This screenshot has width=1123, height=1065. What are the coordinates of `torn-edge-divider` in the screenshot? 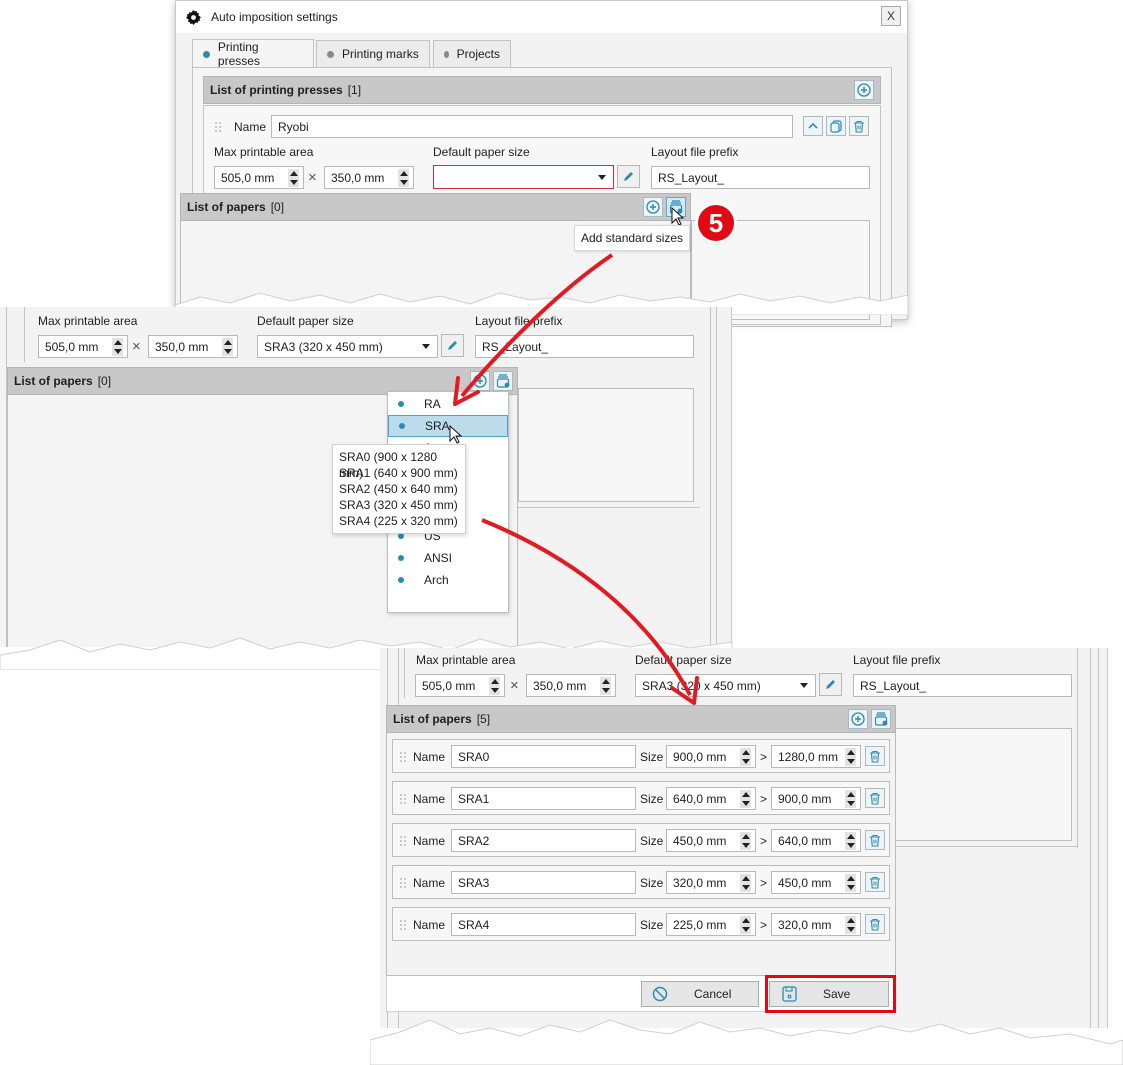 It's located at (746, 1042).